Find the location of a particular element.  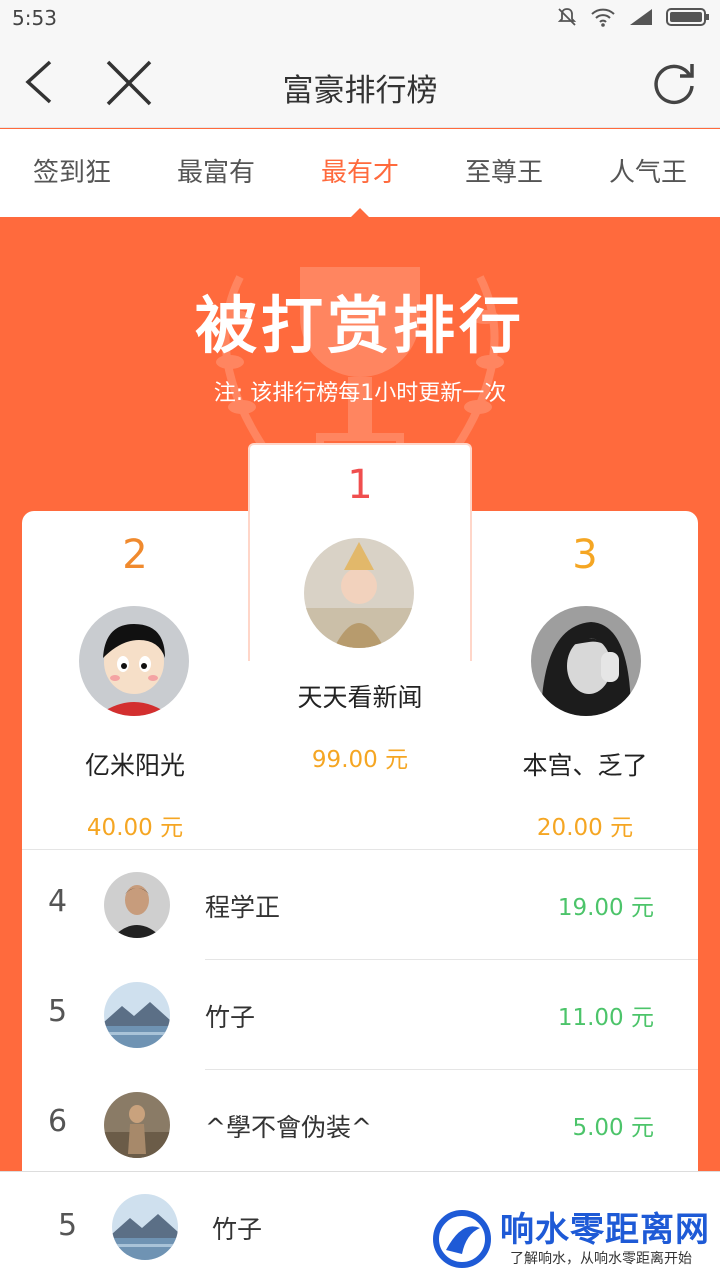

name-rank-3: 本宫、乏了 is located at coordinates (585, 765).